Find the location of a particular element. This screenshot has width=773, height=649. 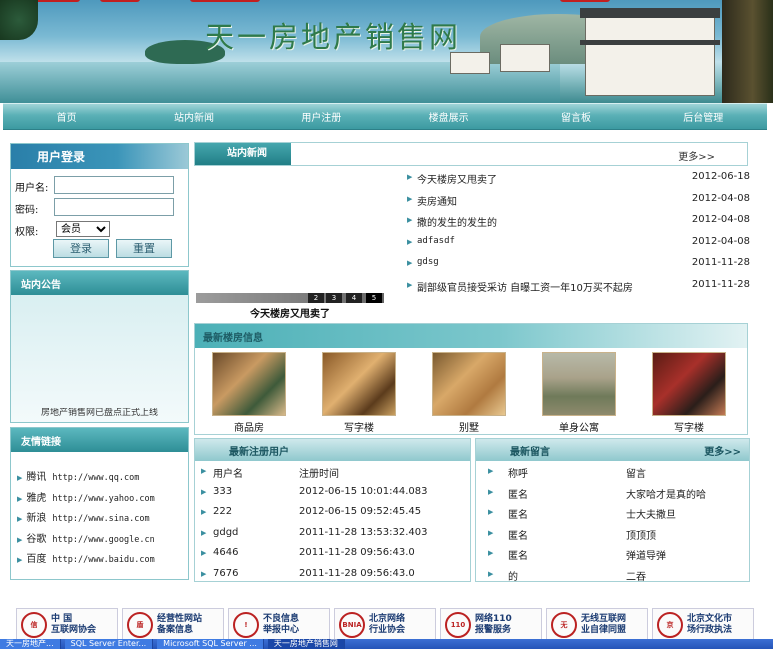

link-item: ▶ 雅虎 http://www.yahoo.com is located at coordinates (86, 499).